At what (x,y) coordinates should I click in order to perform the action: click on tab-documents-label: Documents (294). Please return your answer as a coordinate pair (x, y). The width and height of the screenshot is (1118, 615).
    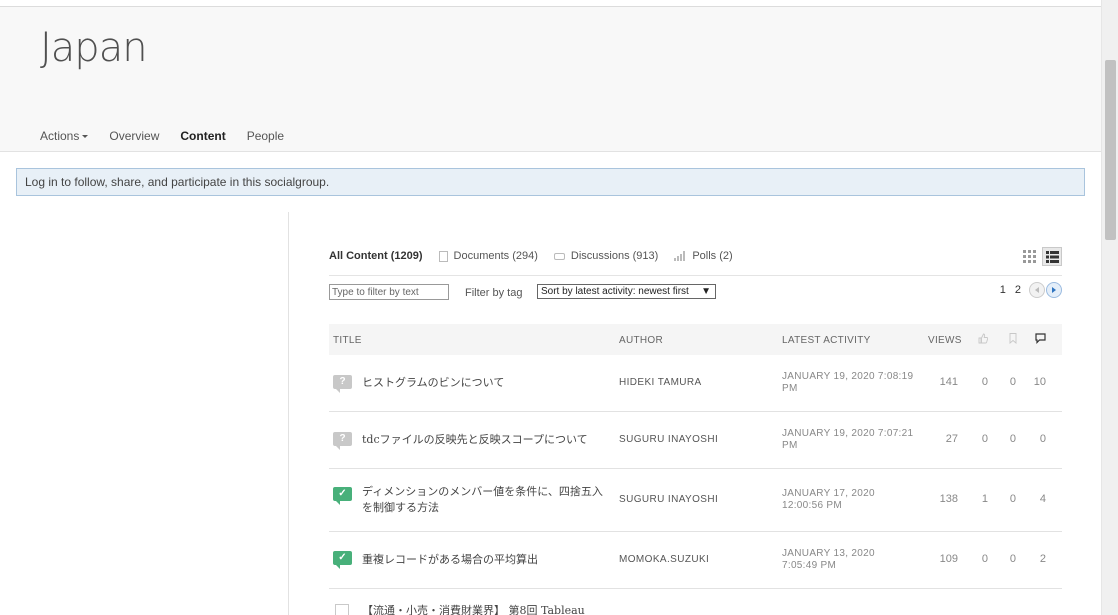
    Looking at the image, I should click on (495, 256).